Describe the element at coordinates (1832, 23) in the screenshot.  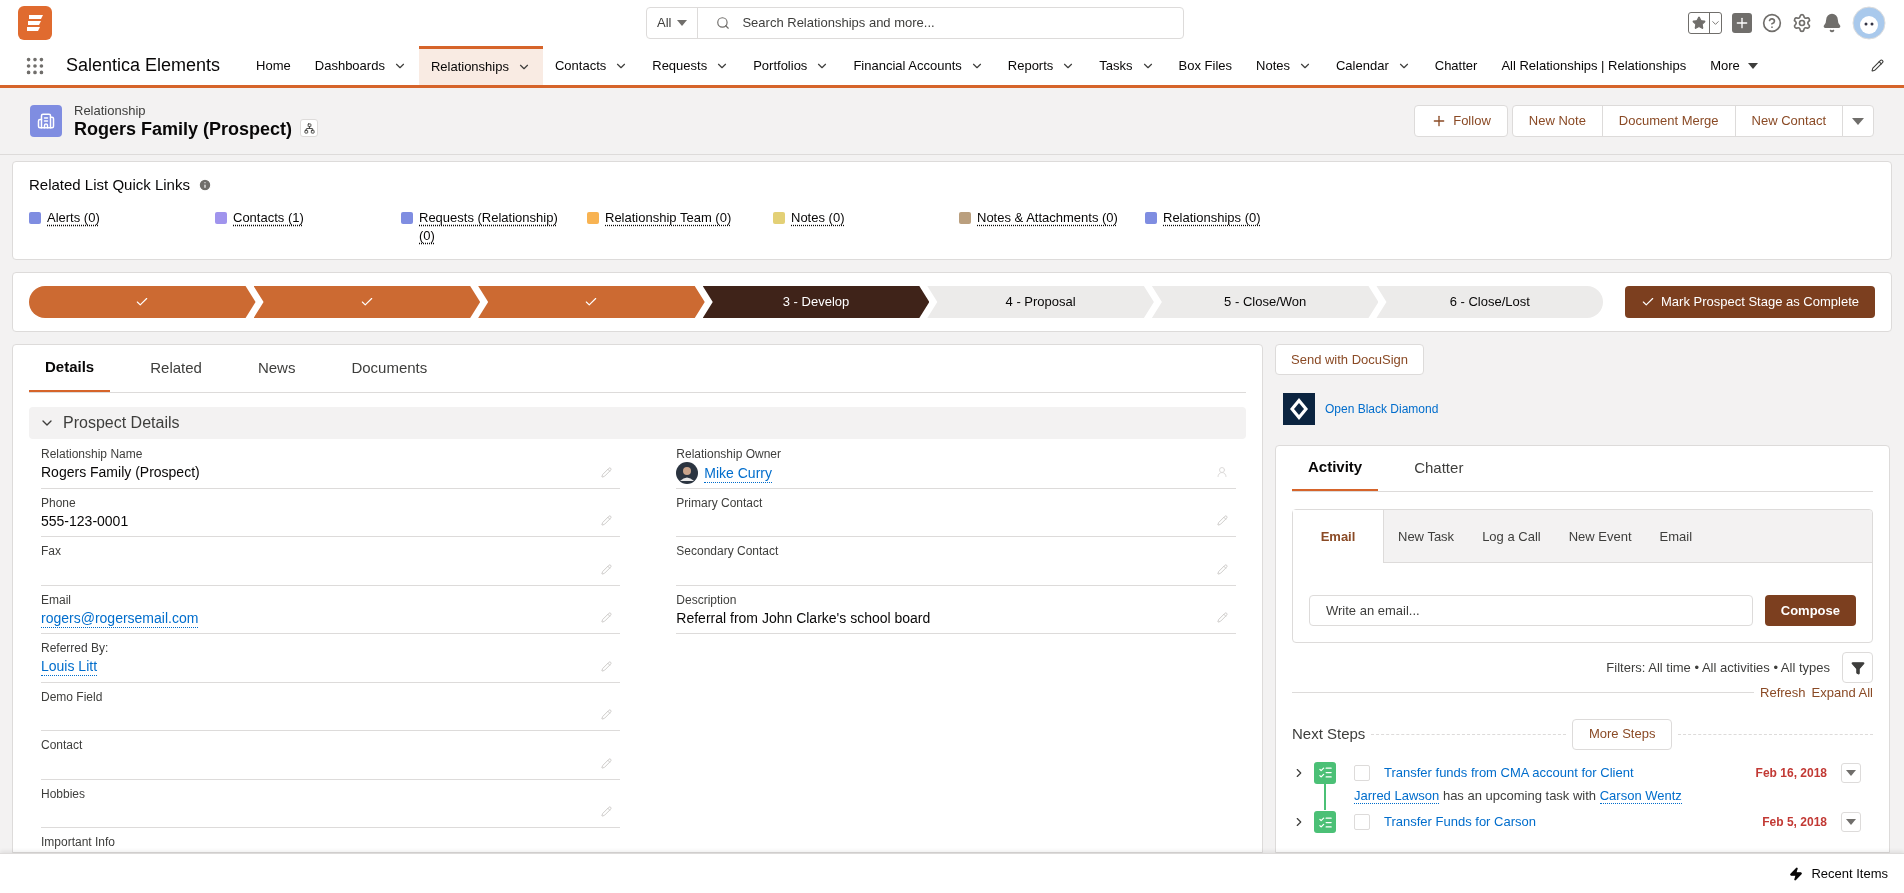
I see `notifications-icon` at that location.